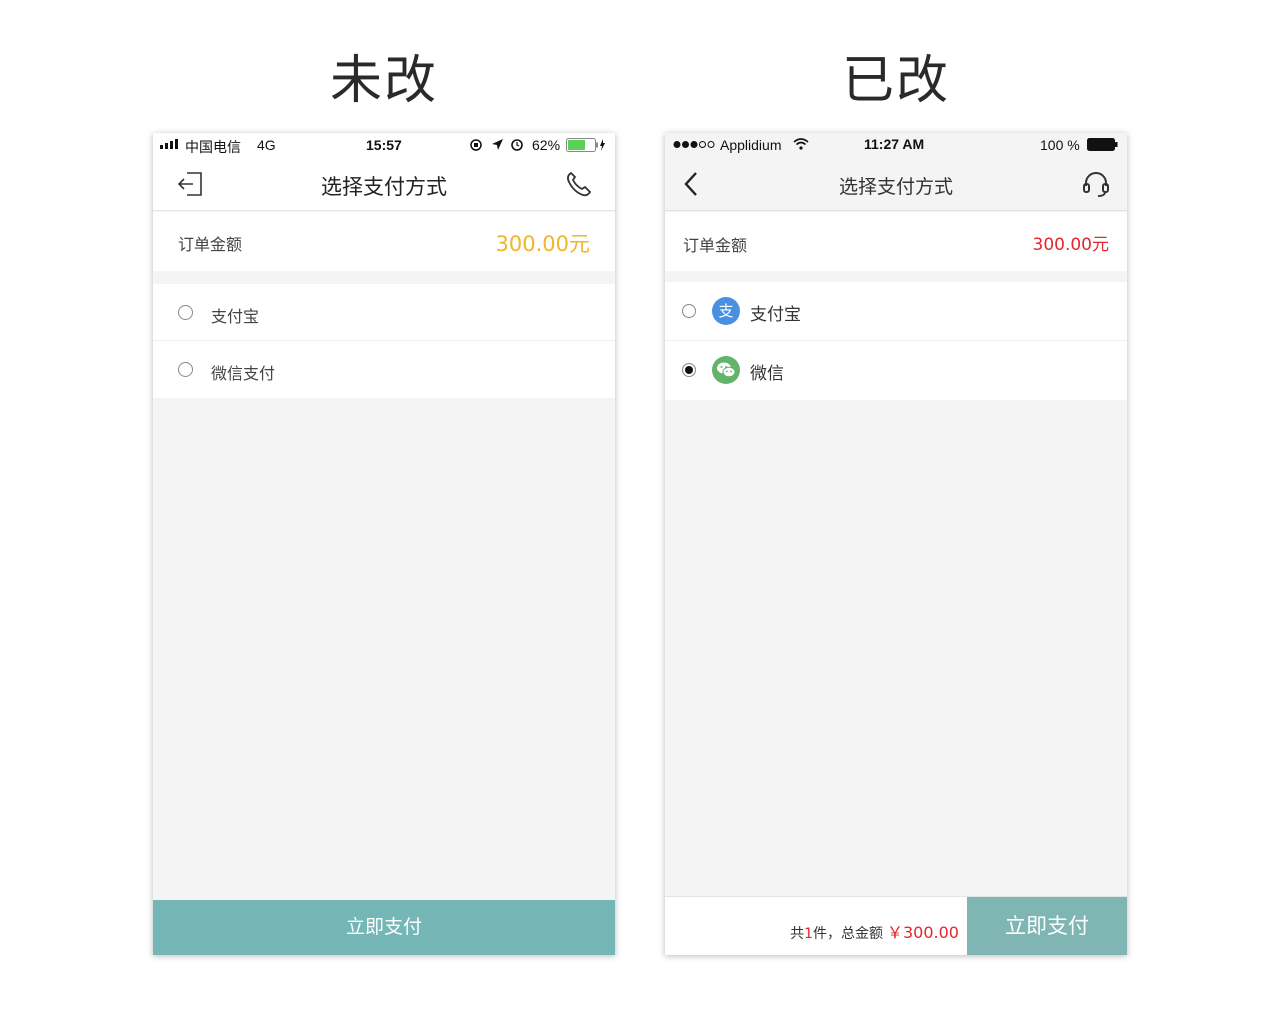 This screenshot has height=1016, width=1280. I want to click on payment-option-alipay: 支付宝, so click(384, 312).